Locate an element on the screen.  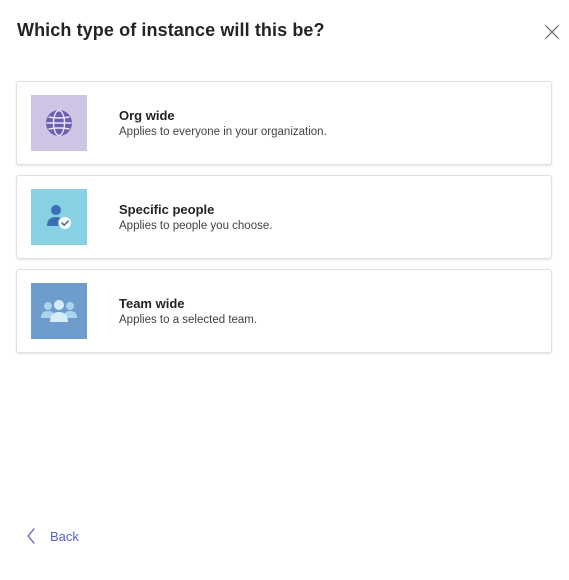
close-icon is located at coordinates (552, 32).